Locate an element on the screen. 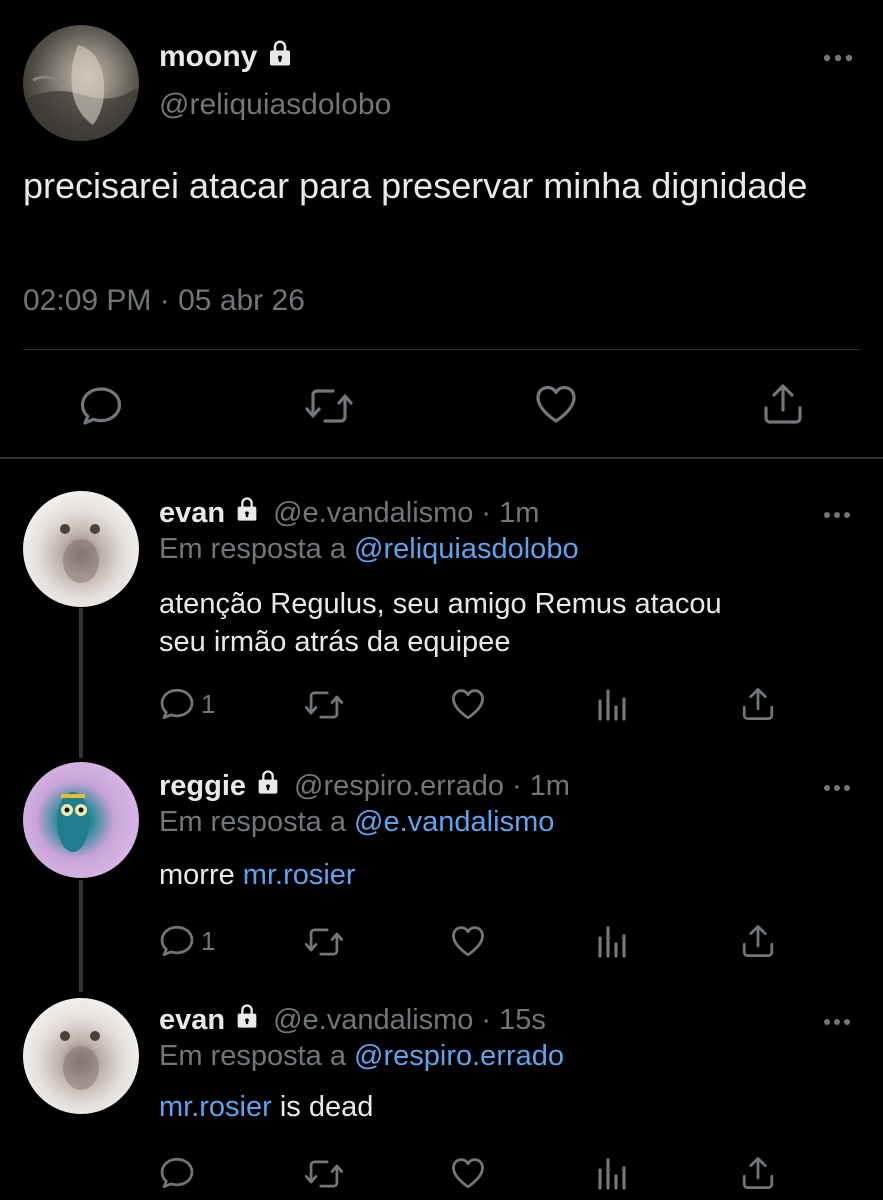 The image size is (883, 1200). reply-to-link: @reliquiasdolobo is located at coordinates (466, 549).